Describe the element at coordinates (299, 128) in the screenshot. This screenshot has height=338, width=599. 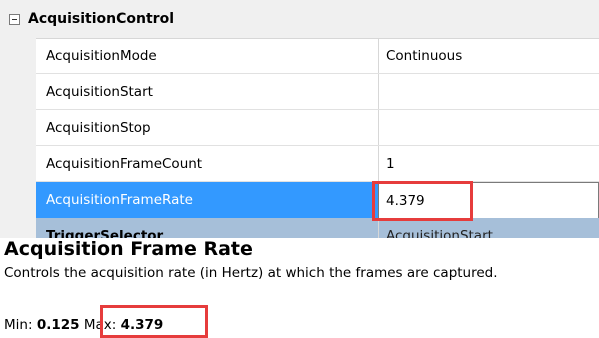
I see `property-row-acquisition-stop: AcquisitionStop` at that location.